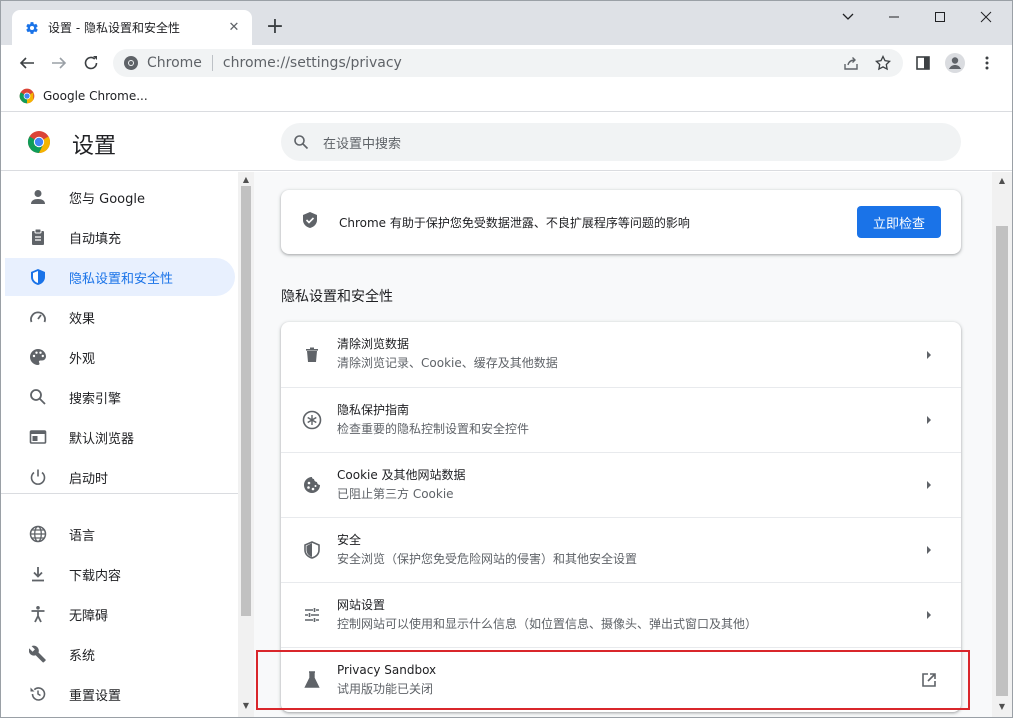 The height and width of the screenshot is (718, 1013). I want to click on url-text: chrome://settings/privacy, so click(312, 63).